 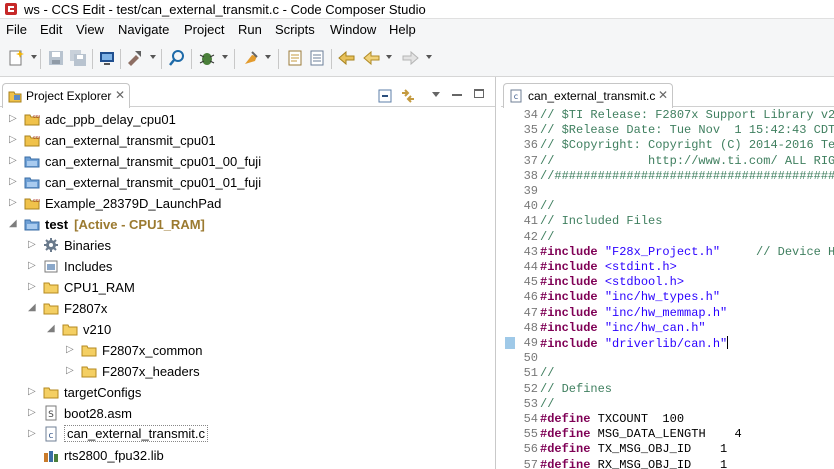 I want to click on new-icon, so click(x=16, y=58).